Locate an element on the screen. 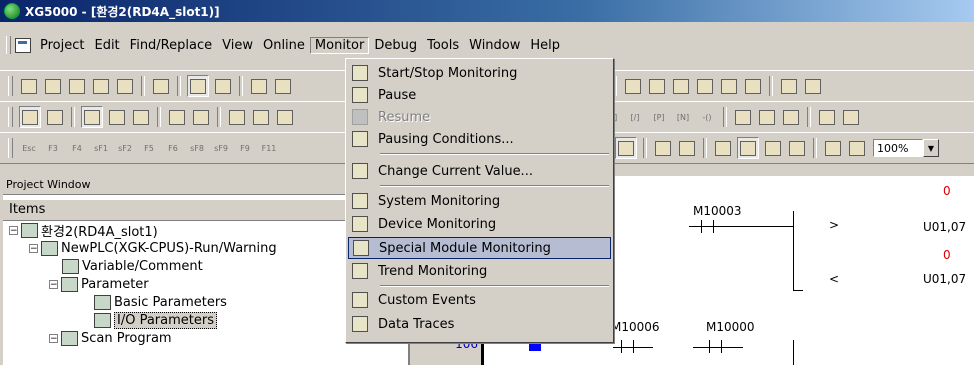 The height and width of the screenshot is (365, 974). used-device-icon is located at coordinates (753, 86).